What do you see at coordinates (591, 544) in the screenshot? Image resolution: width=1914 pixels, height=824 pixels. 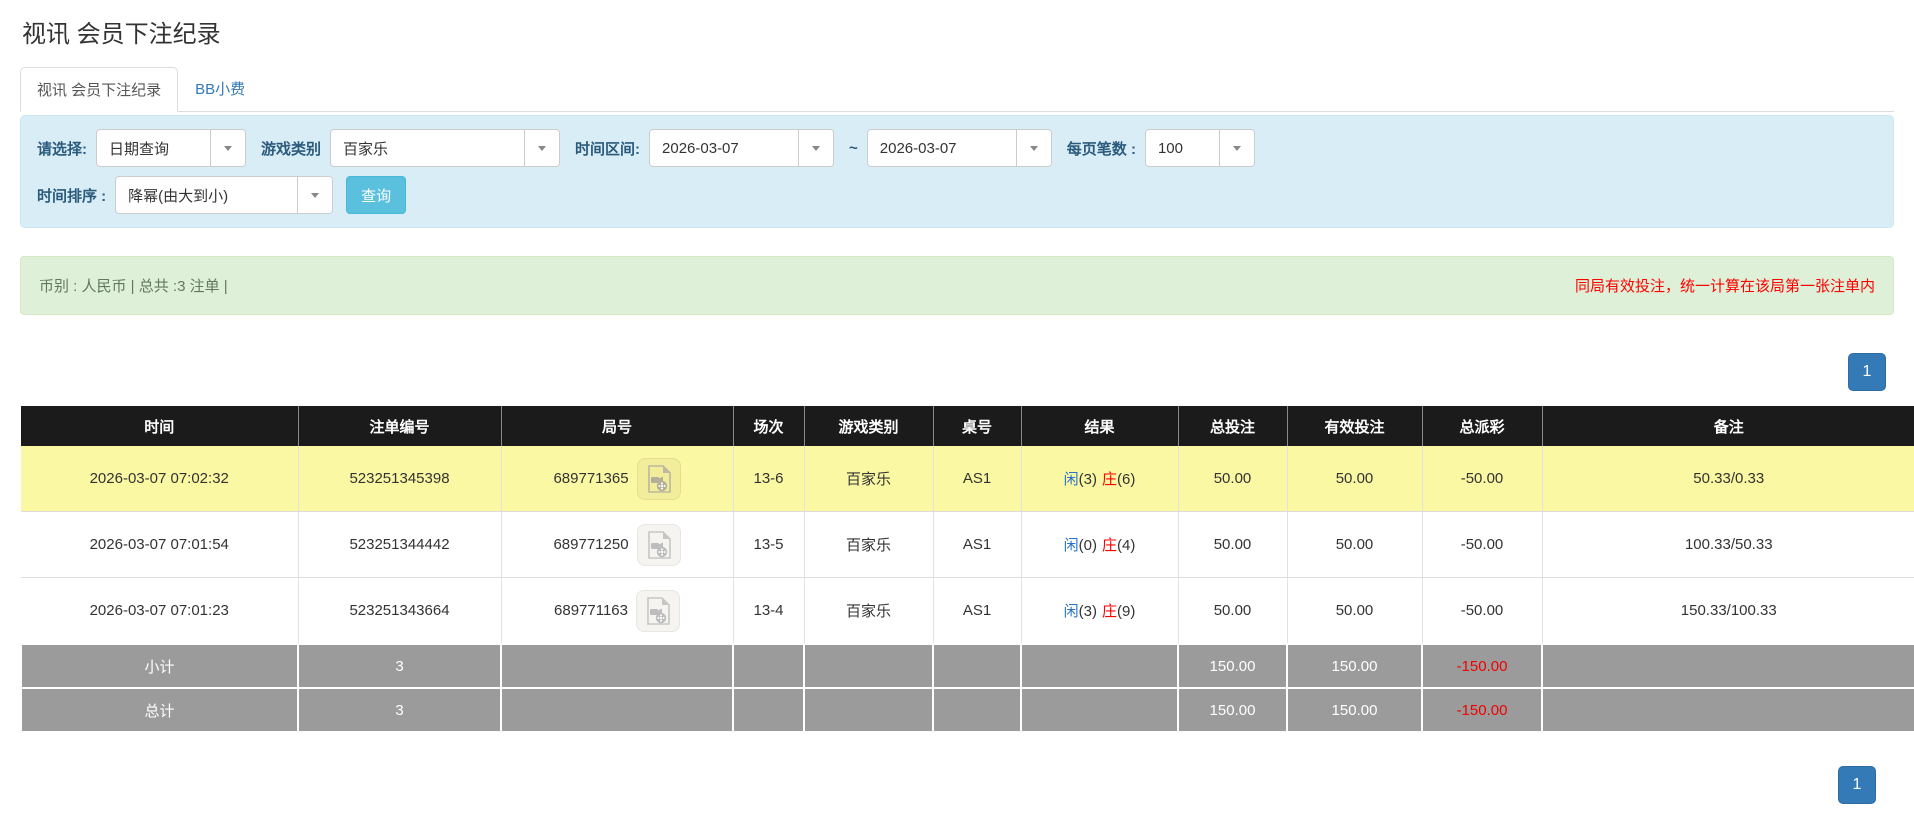 I see `round-number: 689771250` at bounding box center [591, 544].